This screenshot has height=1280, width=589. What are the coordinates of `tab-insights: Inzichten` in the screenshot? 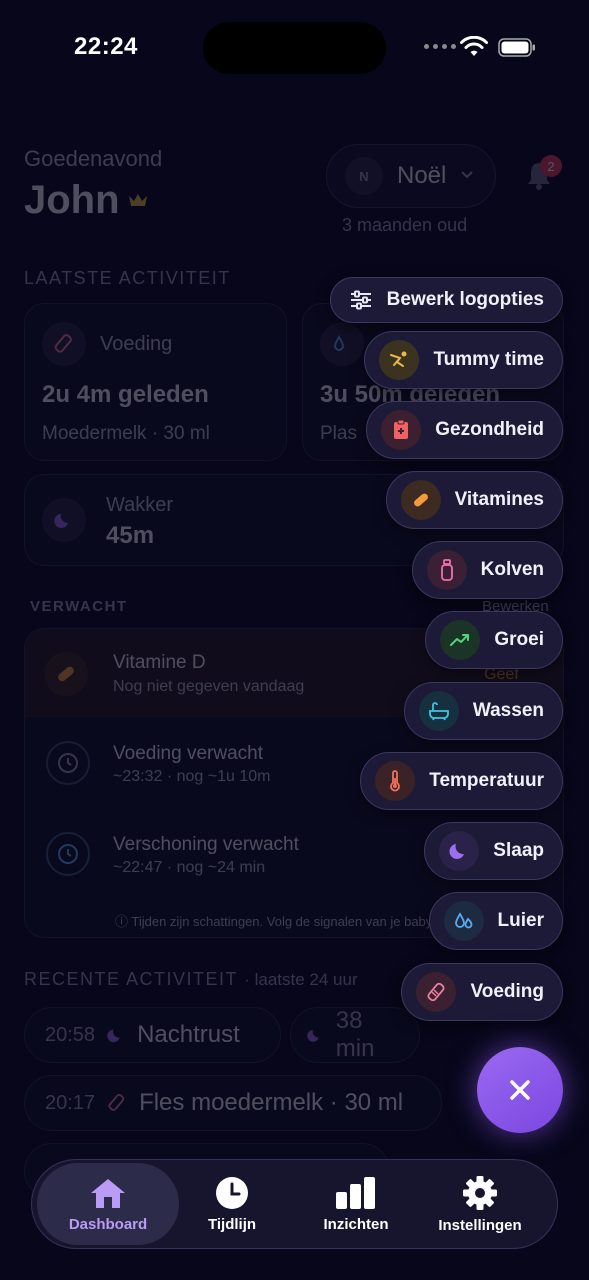 It's located at (356, 1204).